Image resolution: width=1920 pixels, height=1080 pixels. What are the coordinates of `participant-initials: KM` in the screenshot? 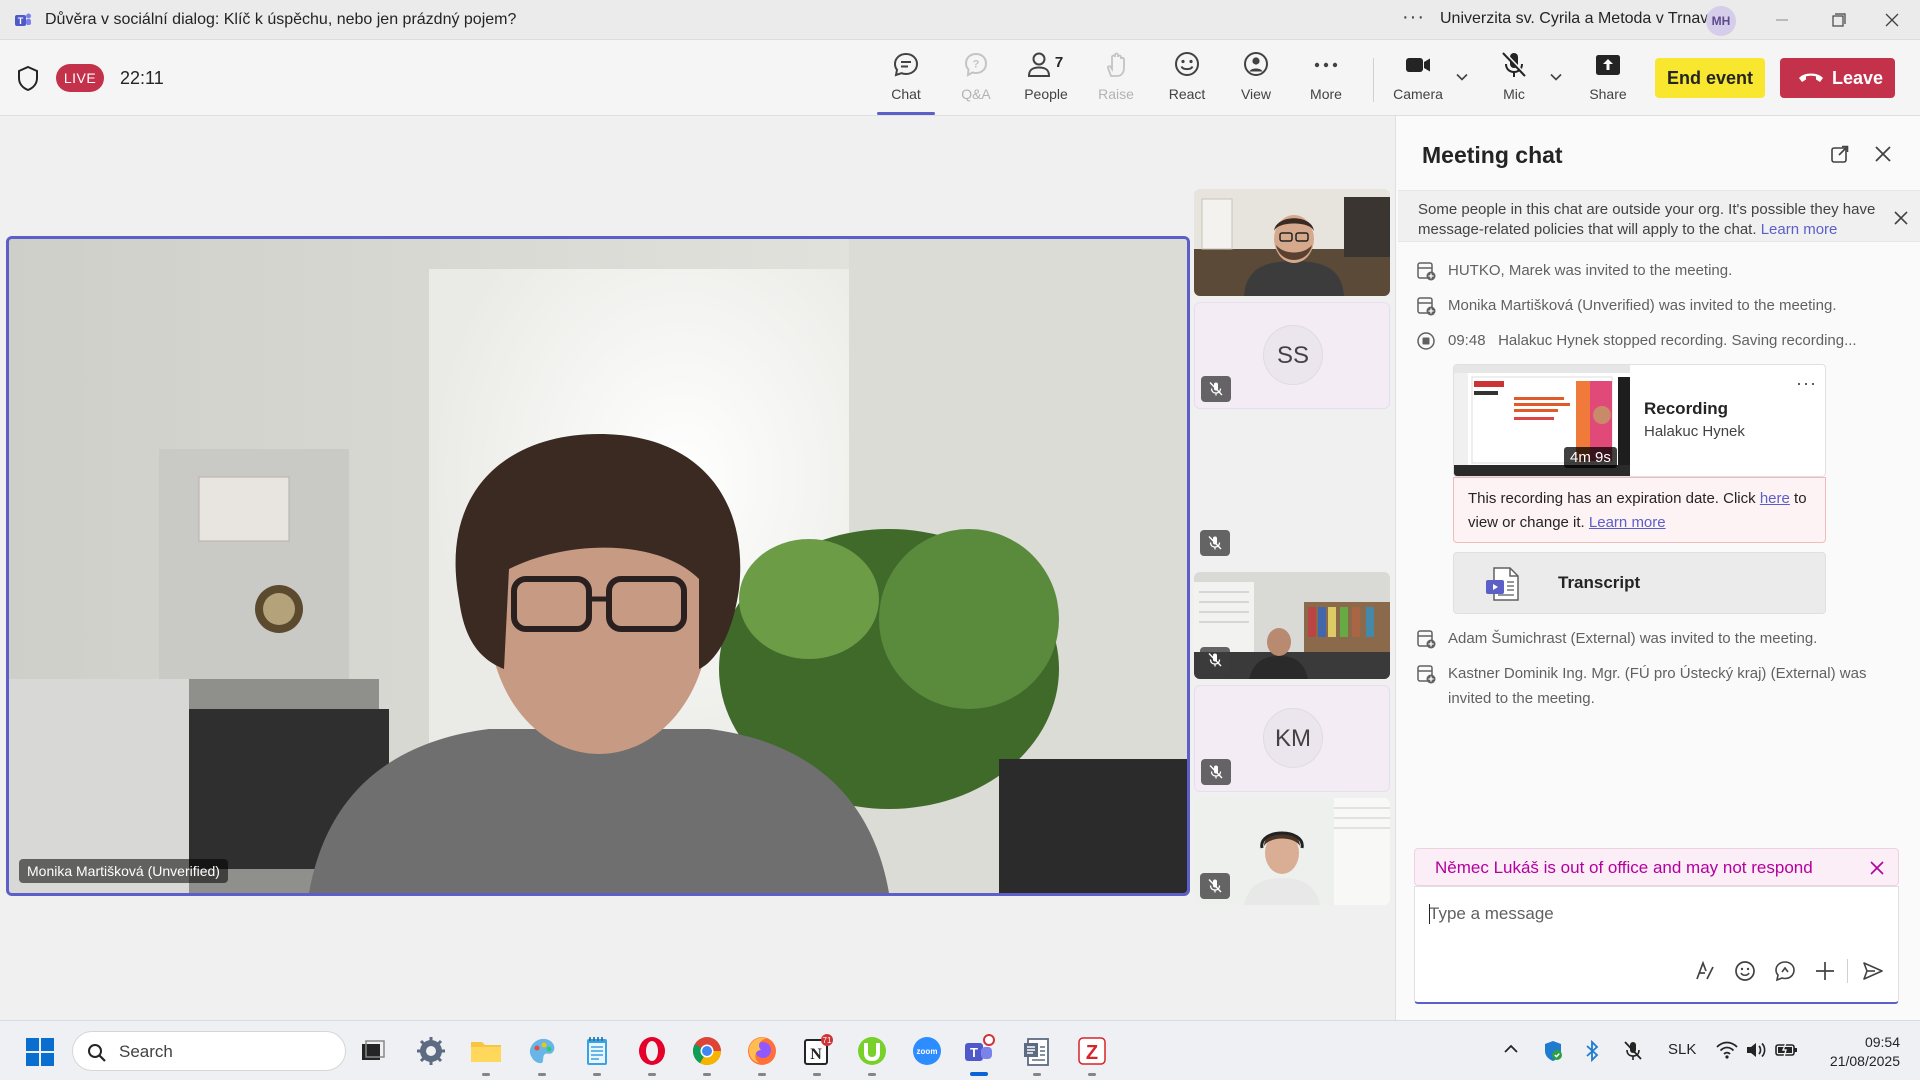 It's located at (1293, 738).